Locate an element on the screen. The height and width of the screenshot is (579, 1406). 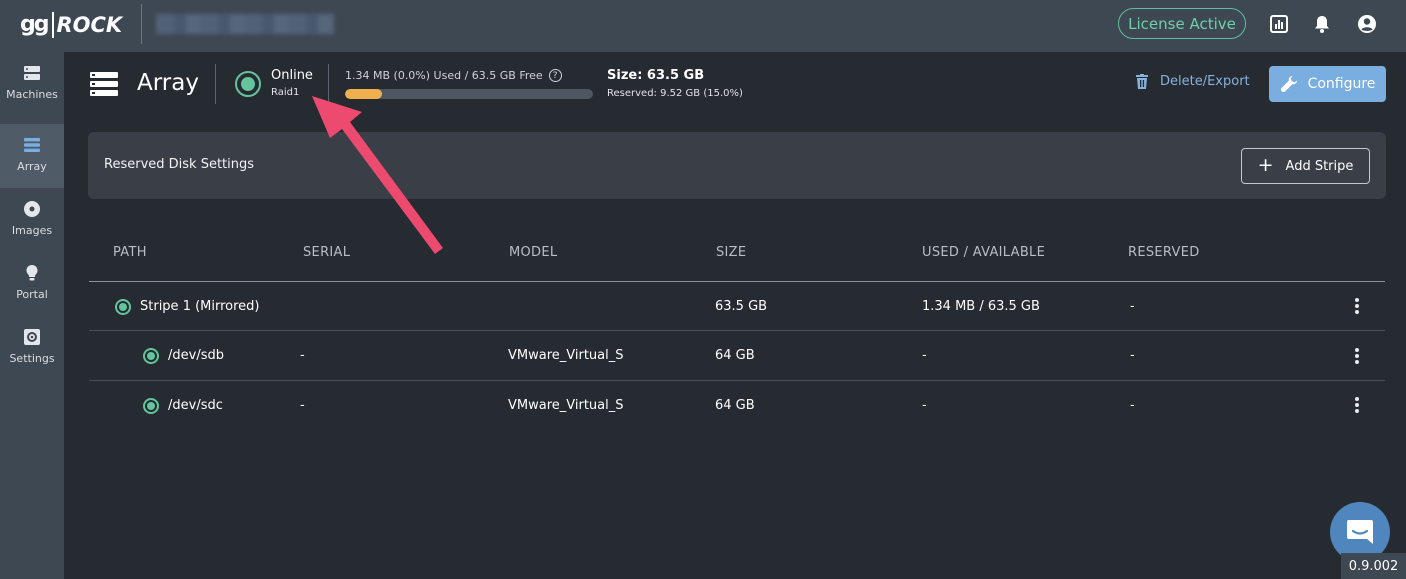
logo-separator is located at coordinates (52, 25).